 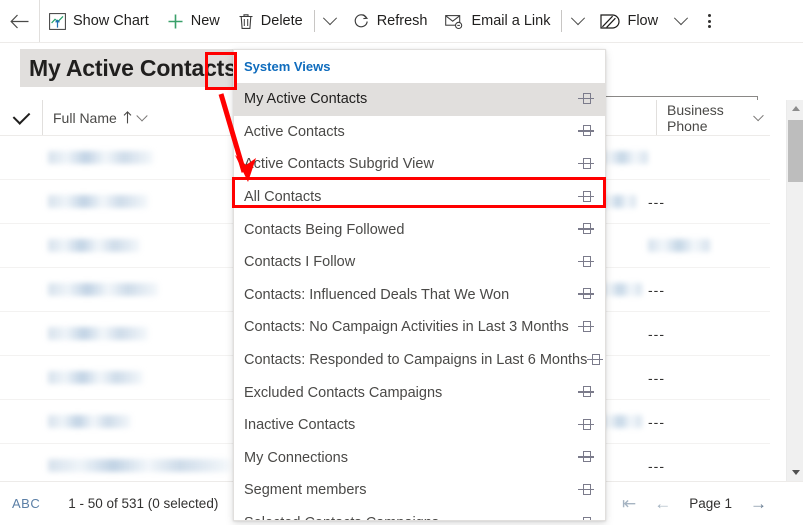 I want to click on flow-button: Flow, so click(x=629, y=21).